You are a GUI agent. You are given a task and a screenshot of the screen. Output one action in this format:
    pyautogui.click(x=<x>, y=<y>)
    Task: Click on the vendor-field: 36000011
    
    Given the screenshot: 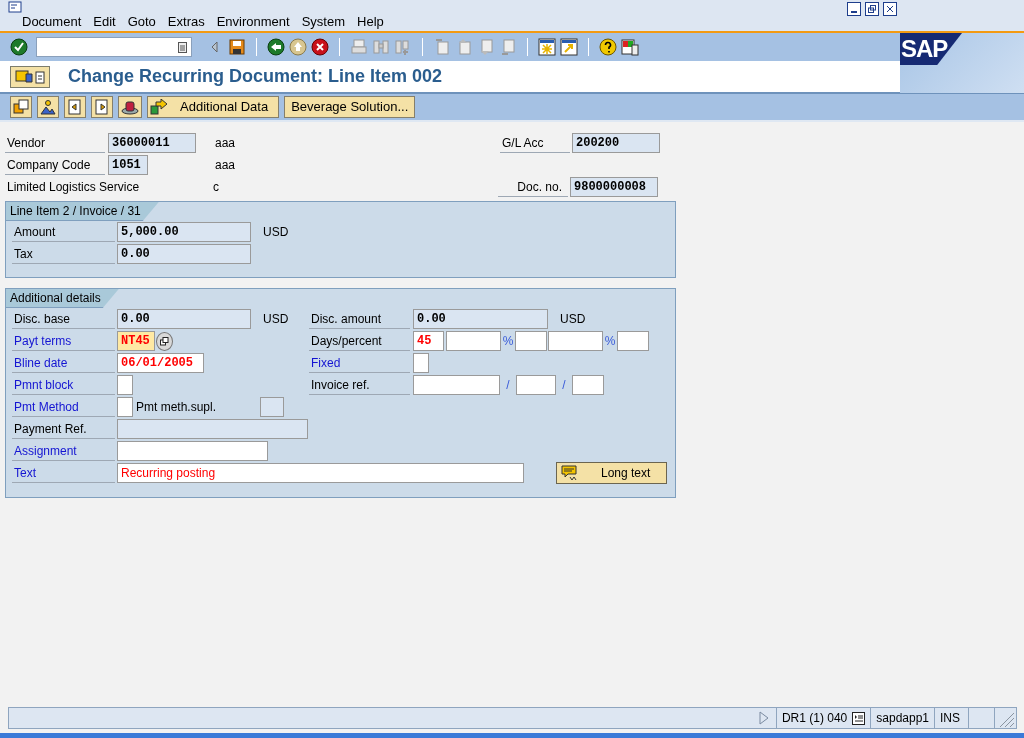 What is the action you would take?
    pyautogui.click(x=152, y=143)
    